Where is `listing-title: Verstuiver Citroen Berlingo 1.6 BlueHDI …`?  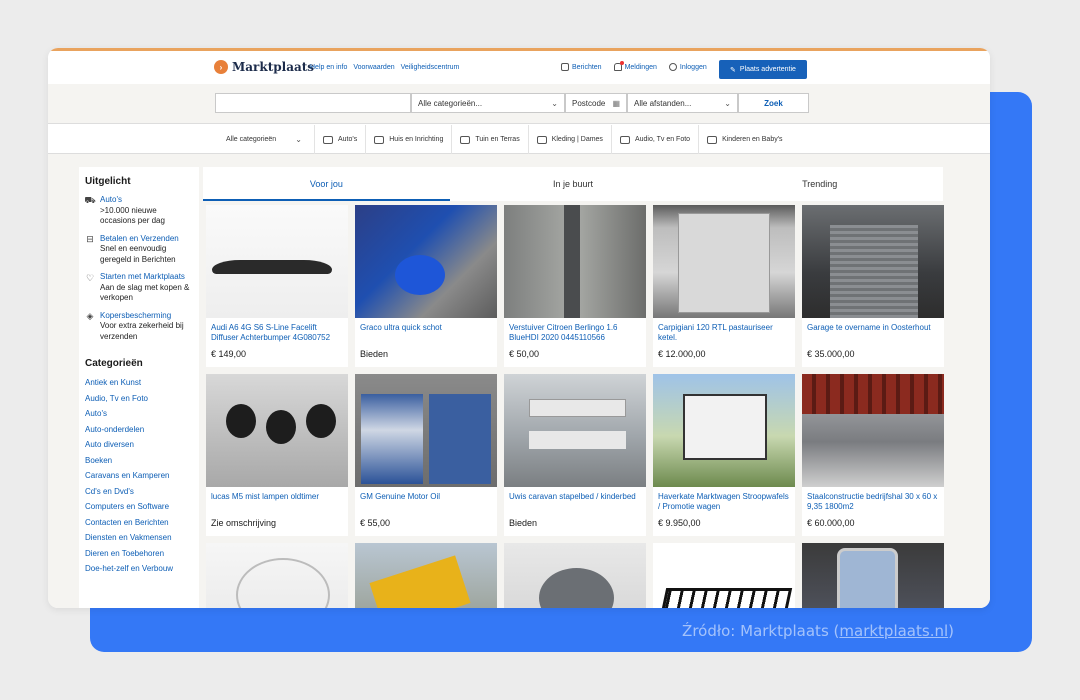
listing-title: Verstuiver Citroen Berlingo 1.6 BlueHDI … is located at coordinates (575, 333).